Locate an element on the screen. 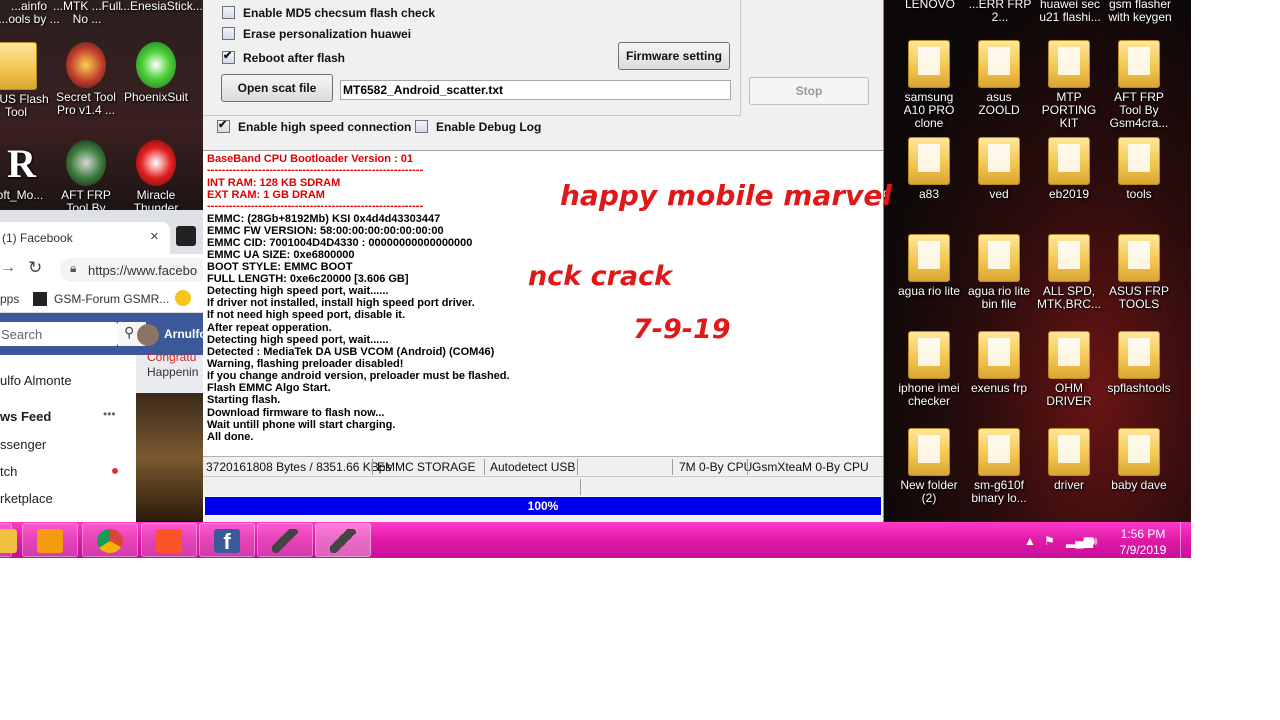 The image size is (1280, 720). facebook-search-input: Search is located at coordinates (59, 334).